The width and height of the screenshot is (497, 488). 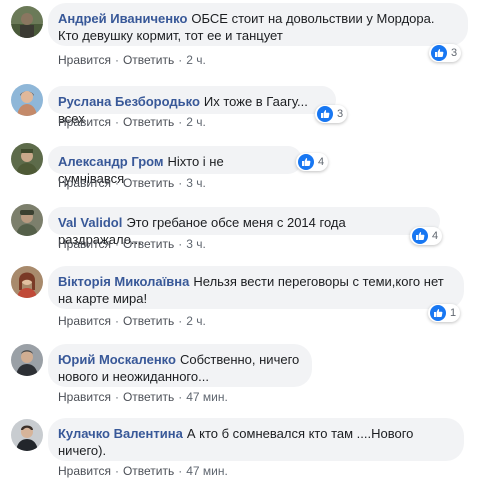 I want to click on comment-author: Вікторія Миколаївна, so click(x=123, y=281).